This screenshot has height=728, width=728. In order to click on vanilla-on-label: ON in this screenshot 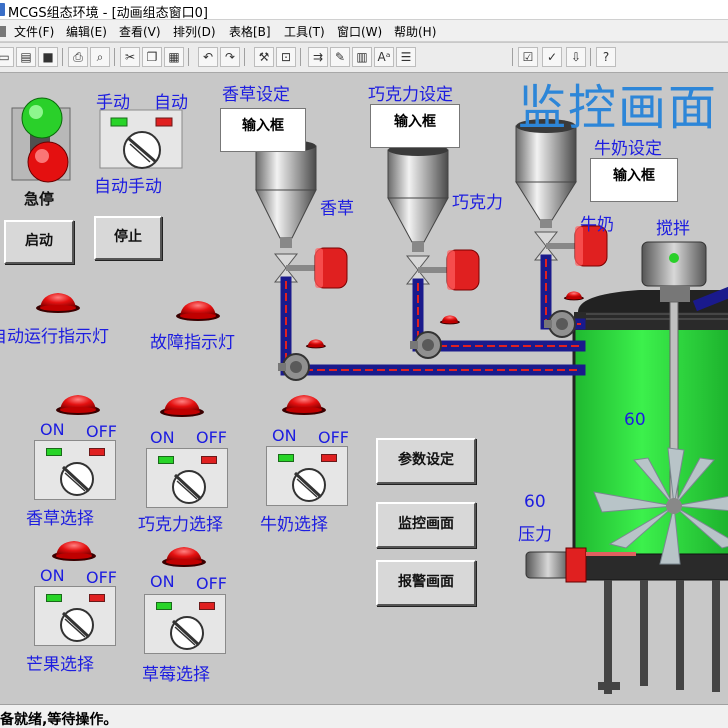, I will do `click(52, 429)`.